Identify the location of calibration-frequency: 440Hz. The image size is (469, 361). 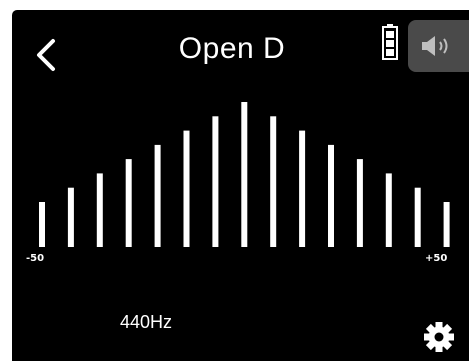
(146, 322).